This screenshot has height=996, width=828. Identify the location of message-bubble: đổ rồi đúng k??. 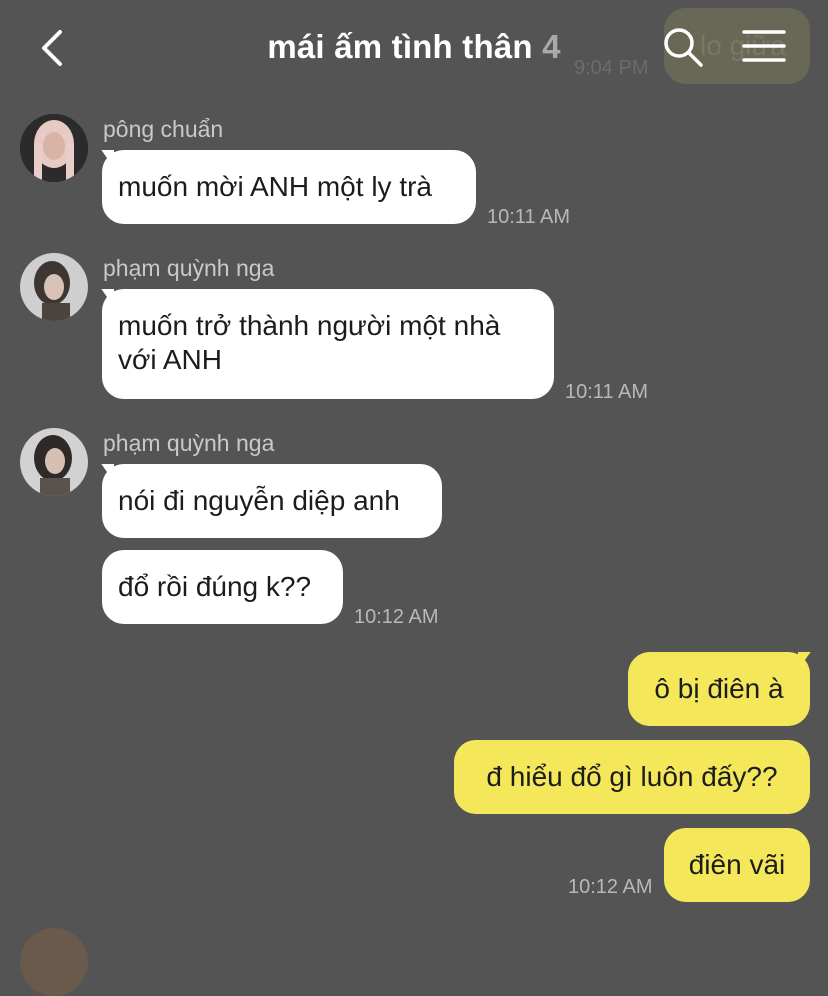
(222, 587).